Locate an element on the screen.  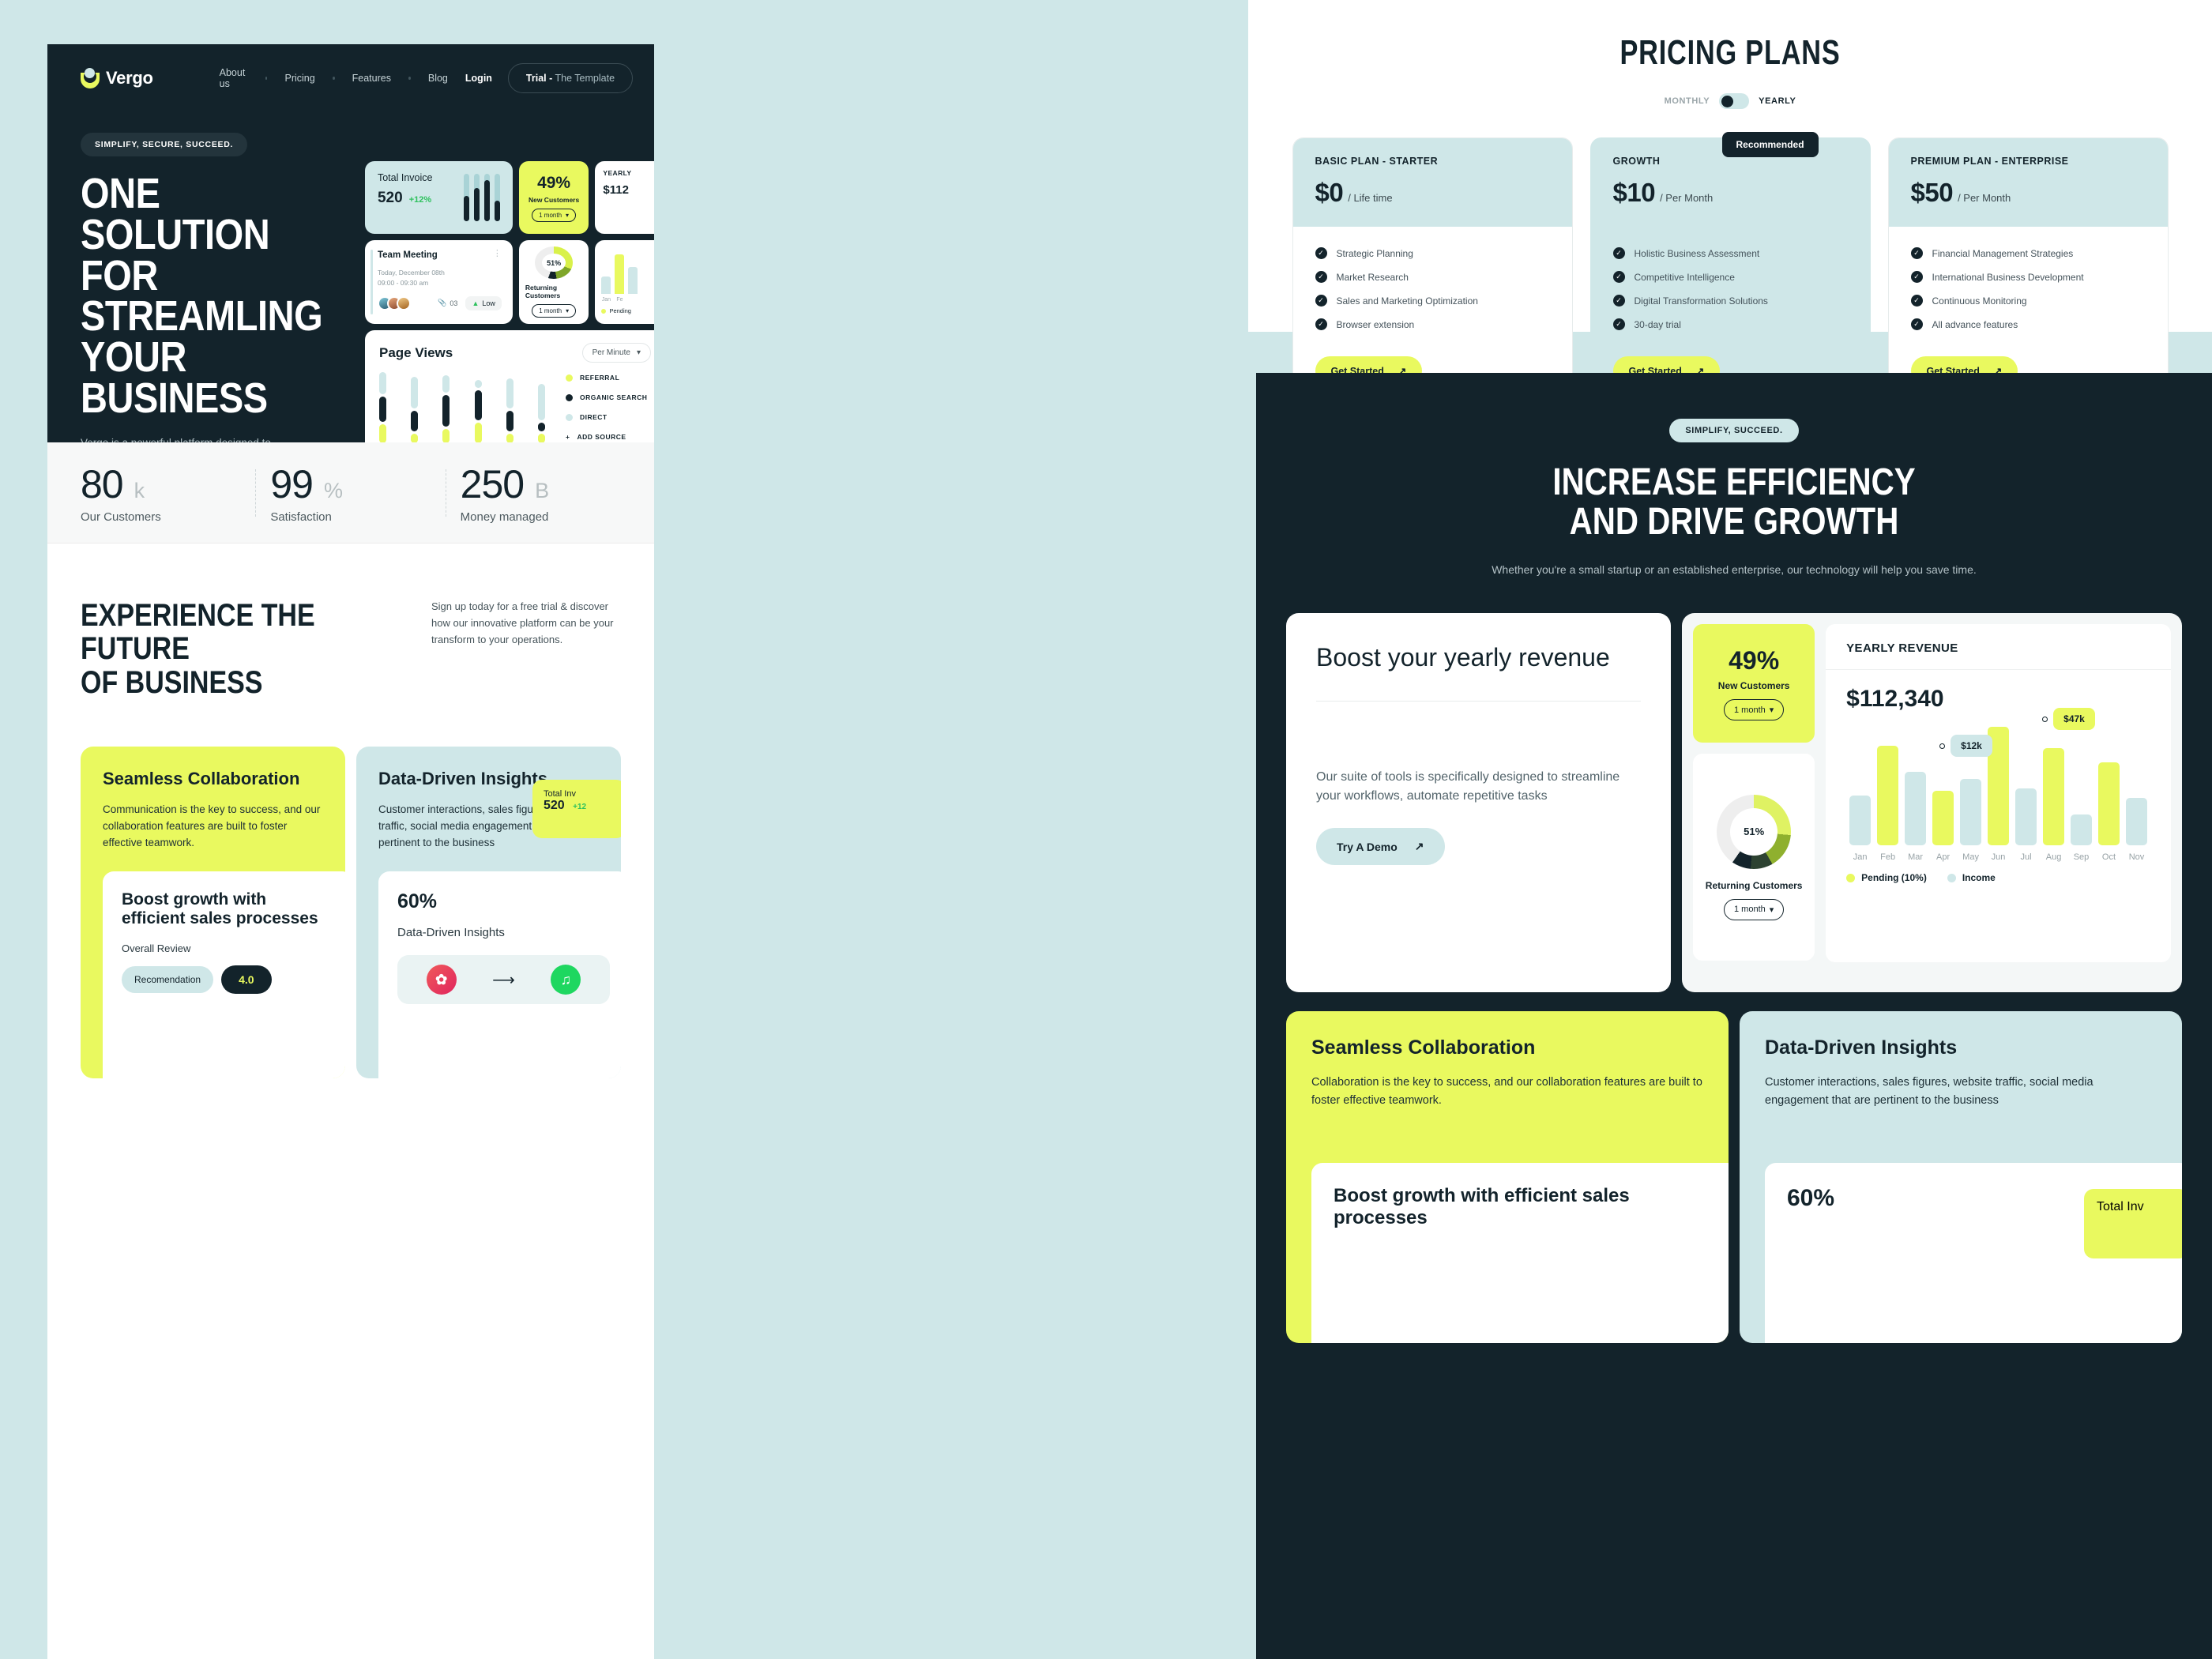
add-source-label: ADD SOURCE is located at coordinates (602, 437).